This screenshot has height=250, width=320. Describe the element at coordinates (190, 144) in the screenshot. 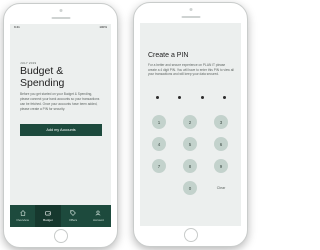

I see `key-5: 5` at that location.